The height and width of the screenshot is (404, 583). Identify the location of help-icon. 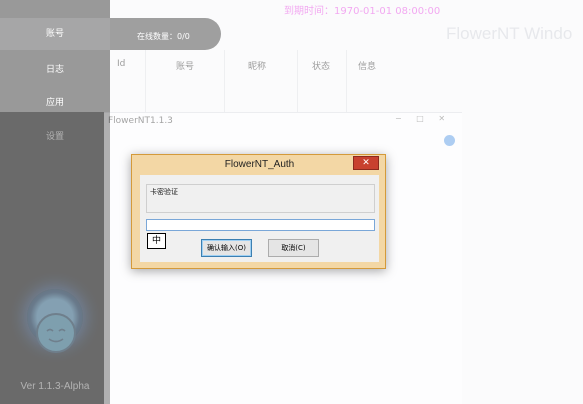
(449, 140).